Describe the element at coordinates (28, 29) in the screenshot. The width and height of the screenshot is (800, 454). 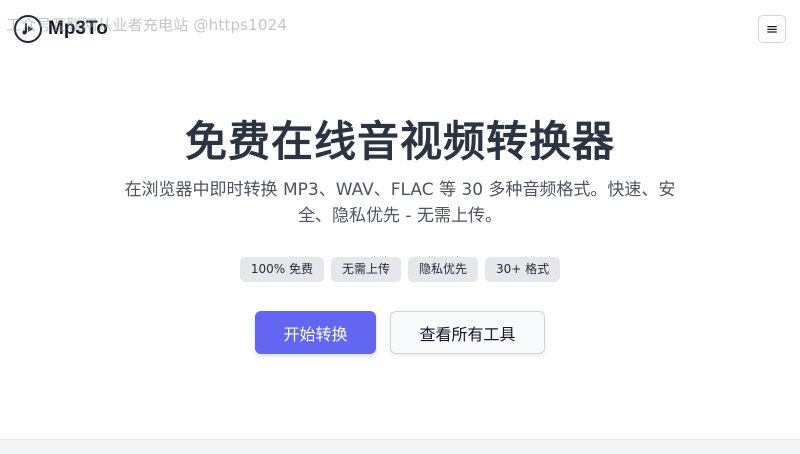
I see `play-note-icon` at that location.